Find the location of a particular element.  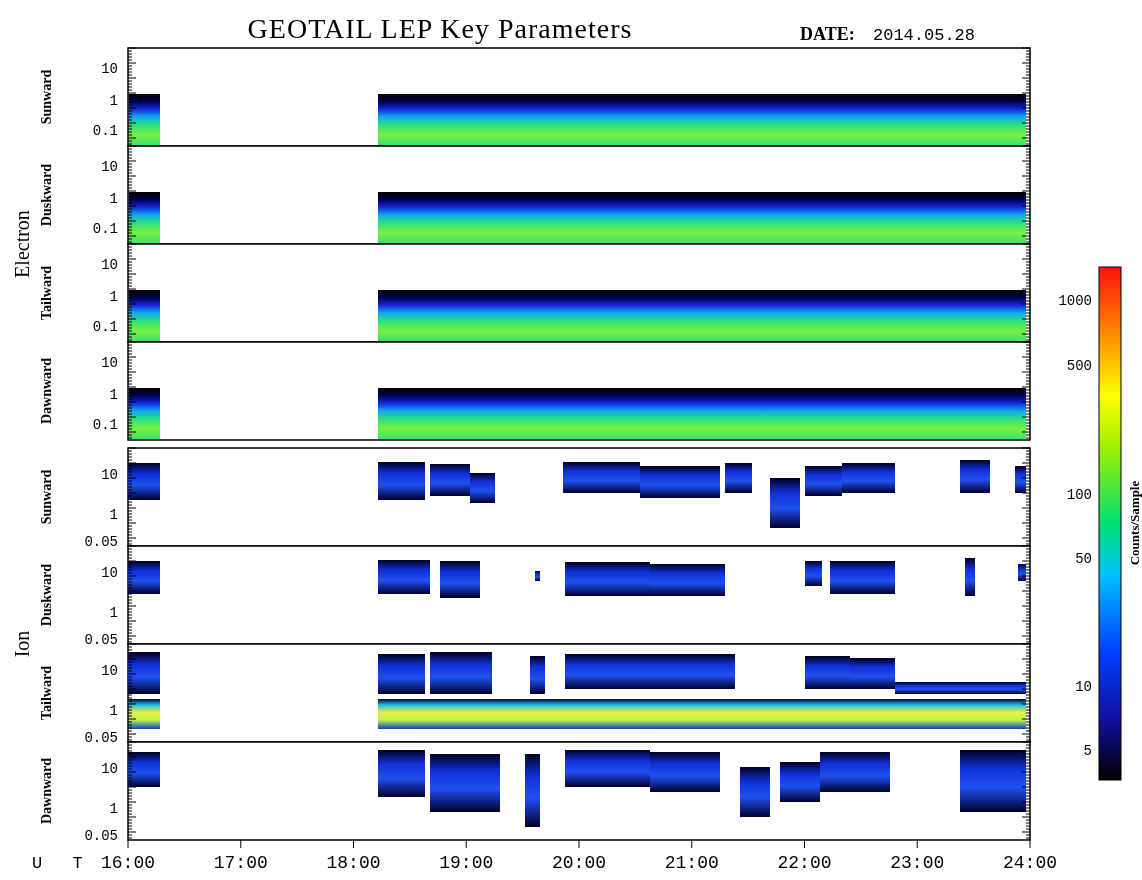

colorbar-tick-label: 500 is located at coordinates (1079, 366).